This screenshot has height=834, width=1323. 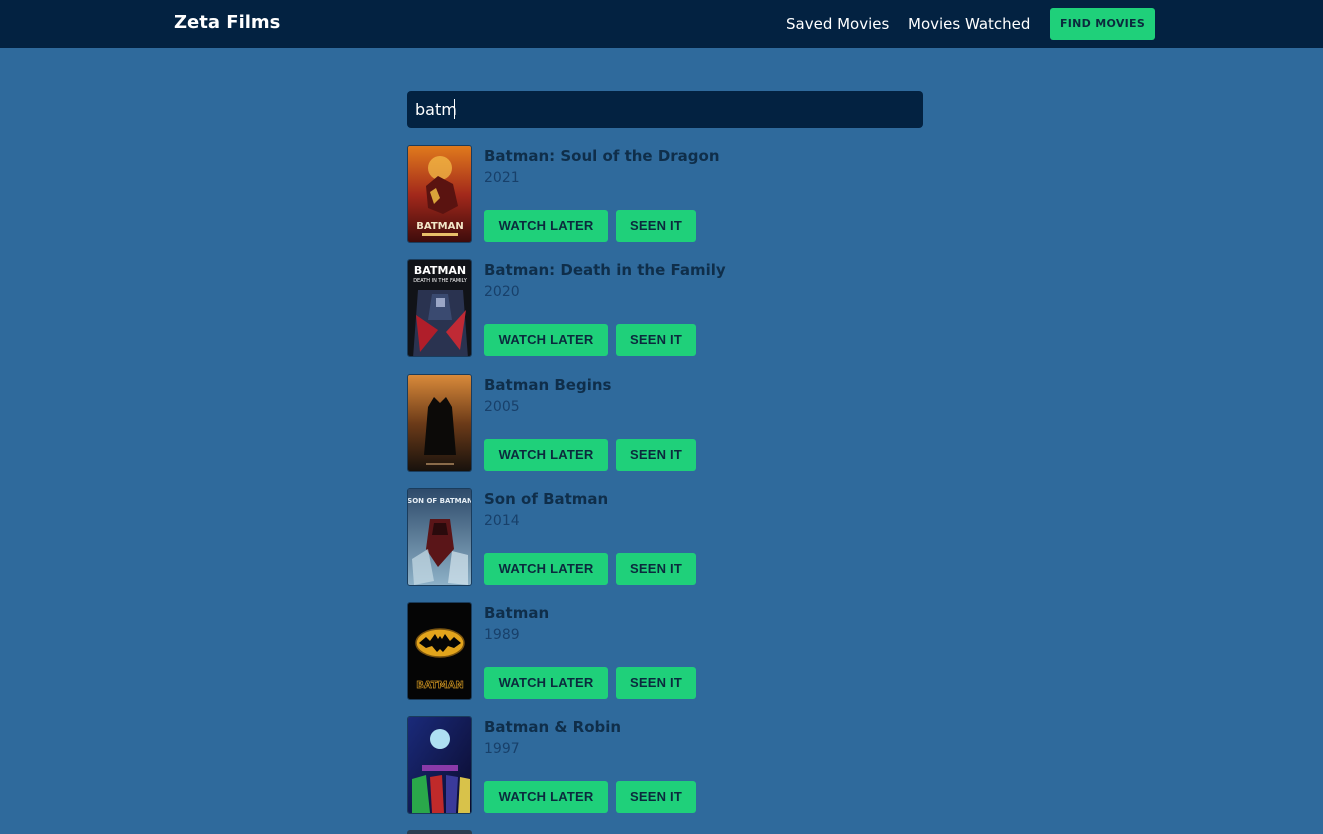 What do you see at coordinates (440, 501) in the screenshot?
I see `svg-text: SON OF BATMAN` at bounding box center [440, 501].